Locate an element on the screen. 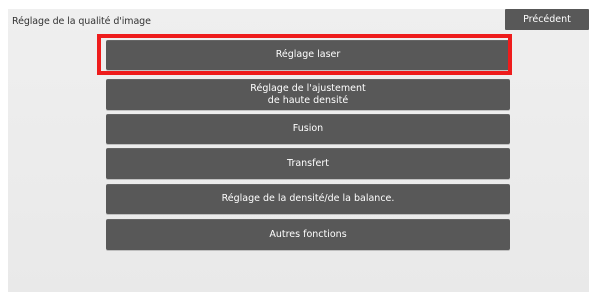  fusion-label: Fusion is located at coordinates (308, 128).